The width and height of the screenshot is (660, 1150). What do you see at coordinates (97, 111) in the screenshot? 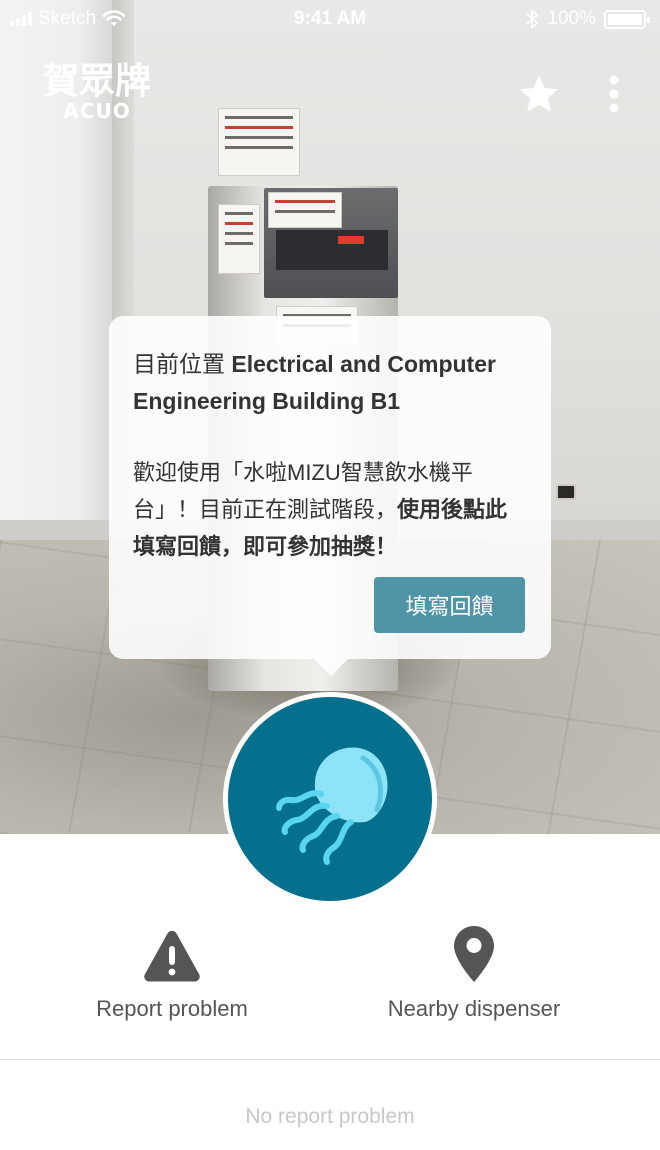
I see `brand-logo-english: ACUO` at bounding box center [97, 111].